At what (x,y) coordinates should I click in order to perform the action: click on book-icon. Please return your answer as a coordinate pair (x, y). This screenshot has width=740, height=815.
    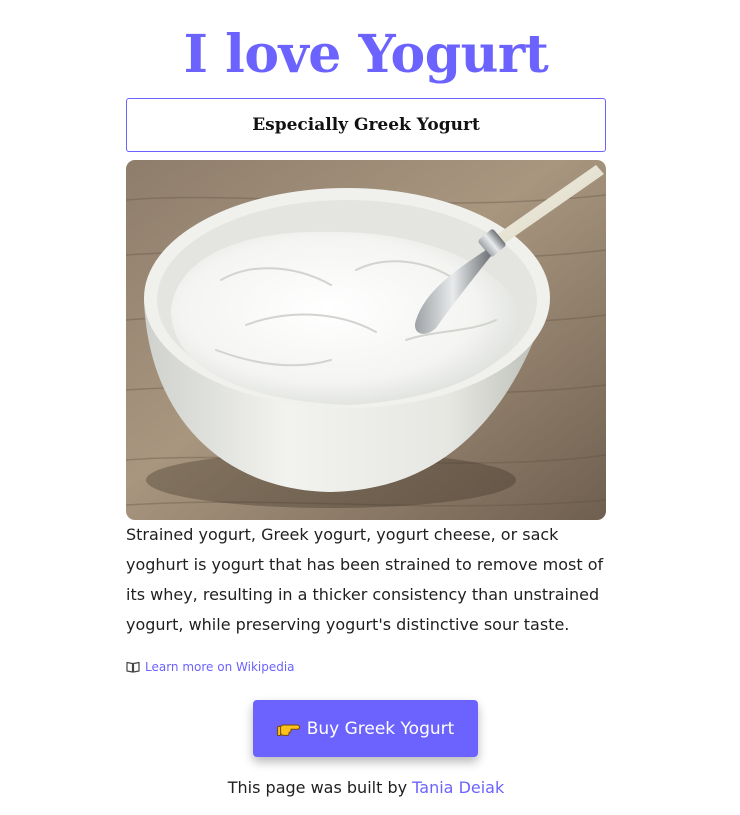
    Looking at the image, I should click on (133, 667).